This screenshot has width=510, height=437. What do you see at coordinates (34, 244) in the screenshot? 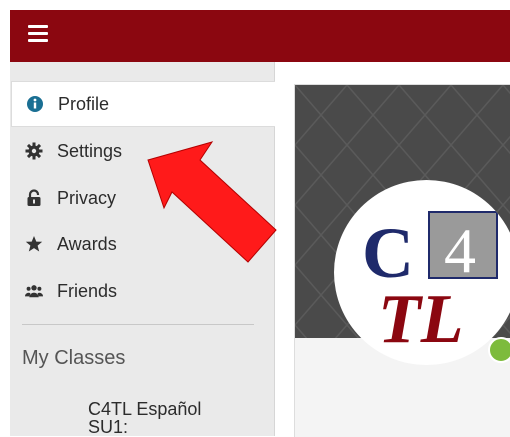
I see `star-icon` at bounding box center [34, 244].